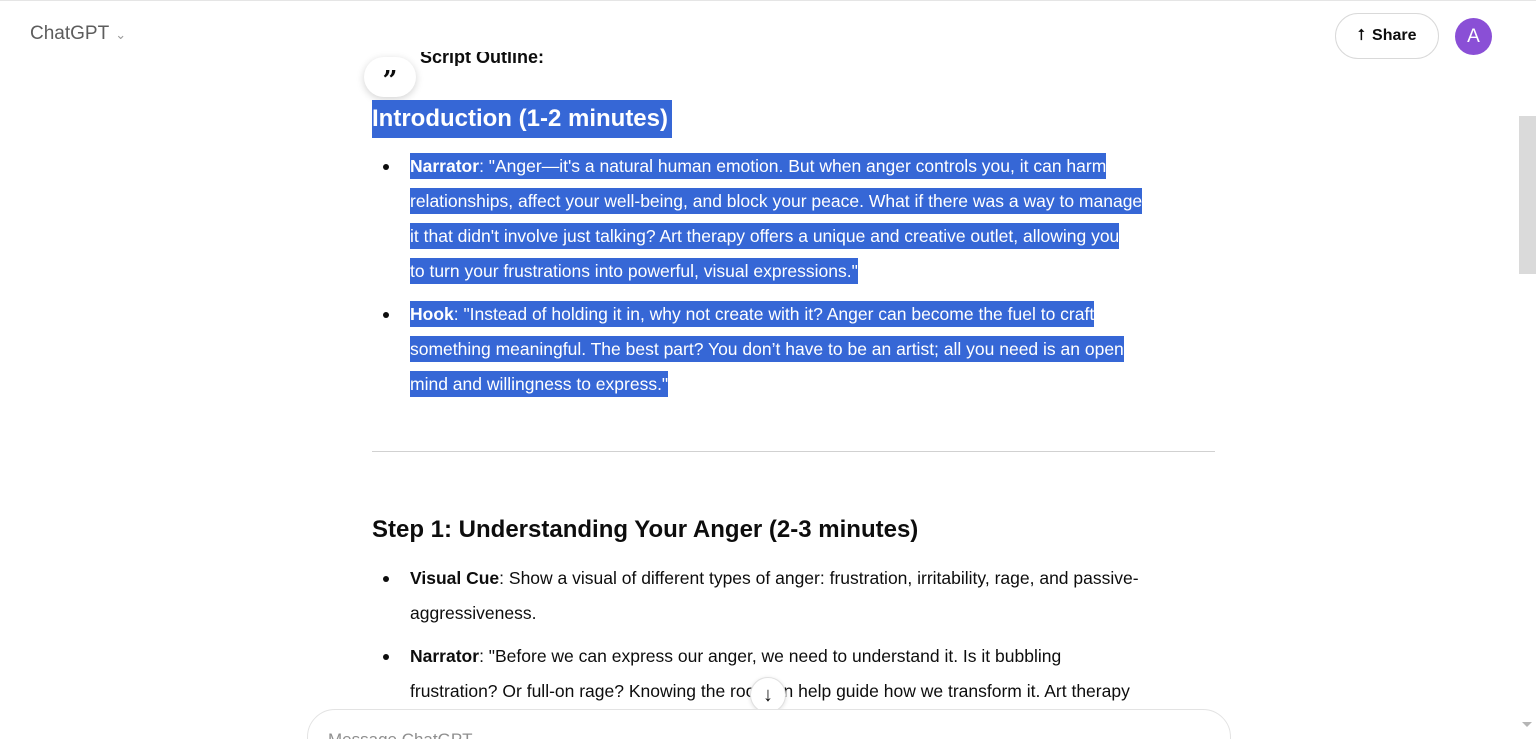  What do you see at coordinates (768, 35) in the screenshot?
I see `top-bar: ChatGPT ⌄ ⭡ Share A` at bounding box center [768, 35].